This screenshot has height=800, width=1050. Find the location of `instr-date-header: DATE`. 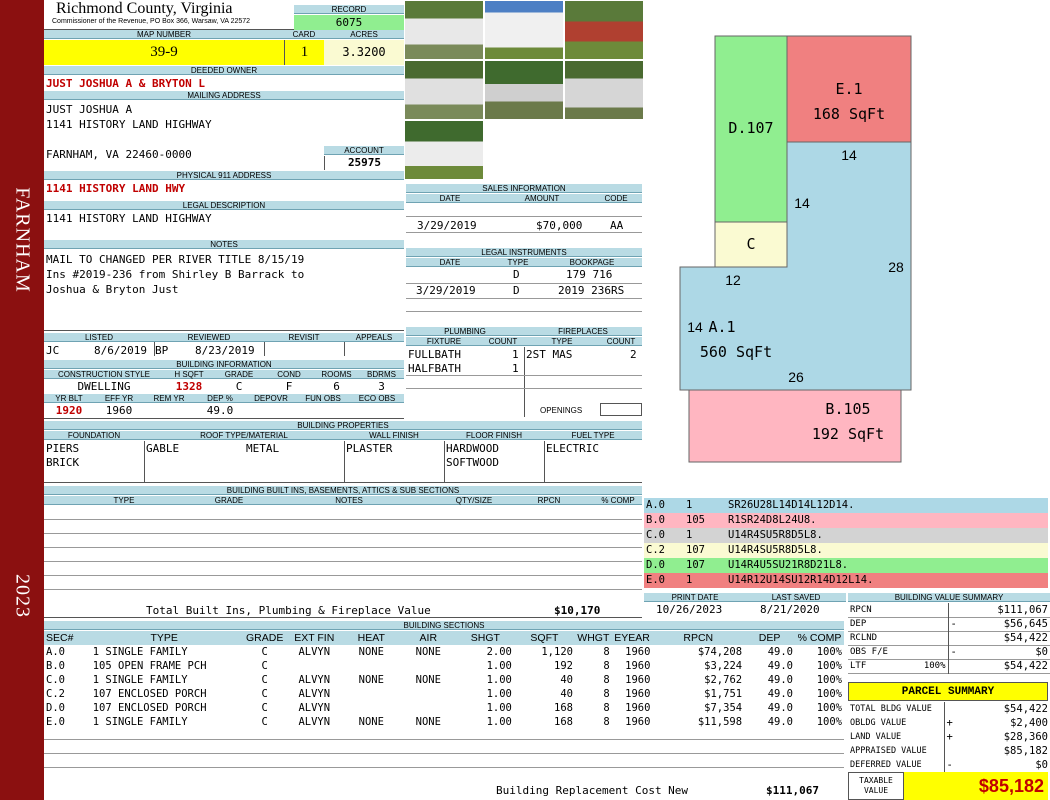

instr-date-header: DATE is located at coordinates (450, 262).